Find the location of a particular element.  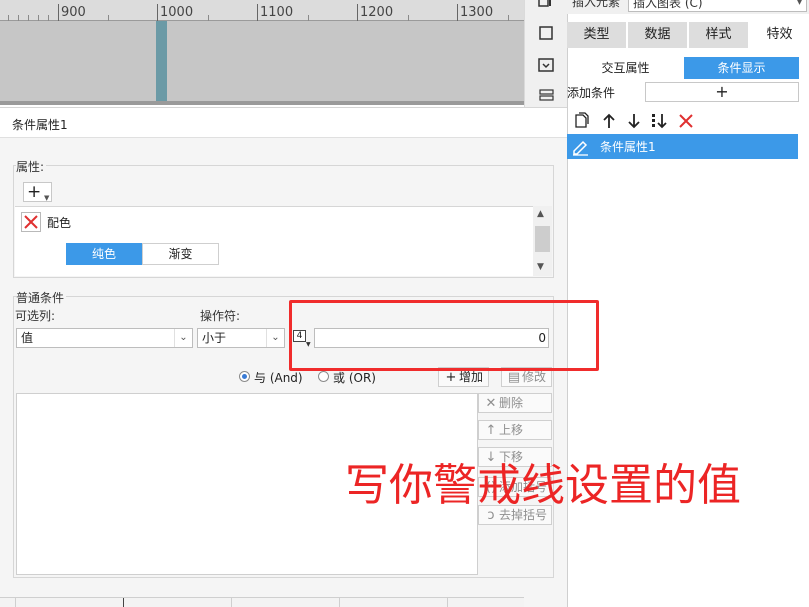

tab-style: 样式 is located at coordinates (719, 35).